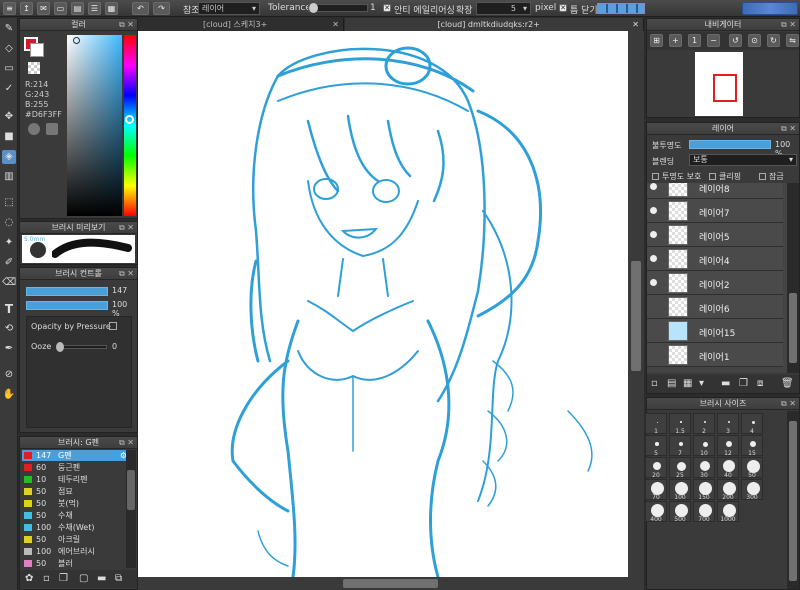  I want to click on hue-slider, so click(130, 125).